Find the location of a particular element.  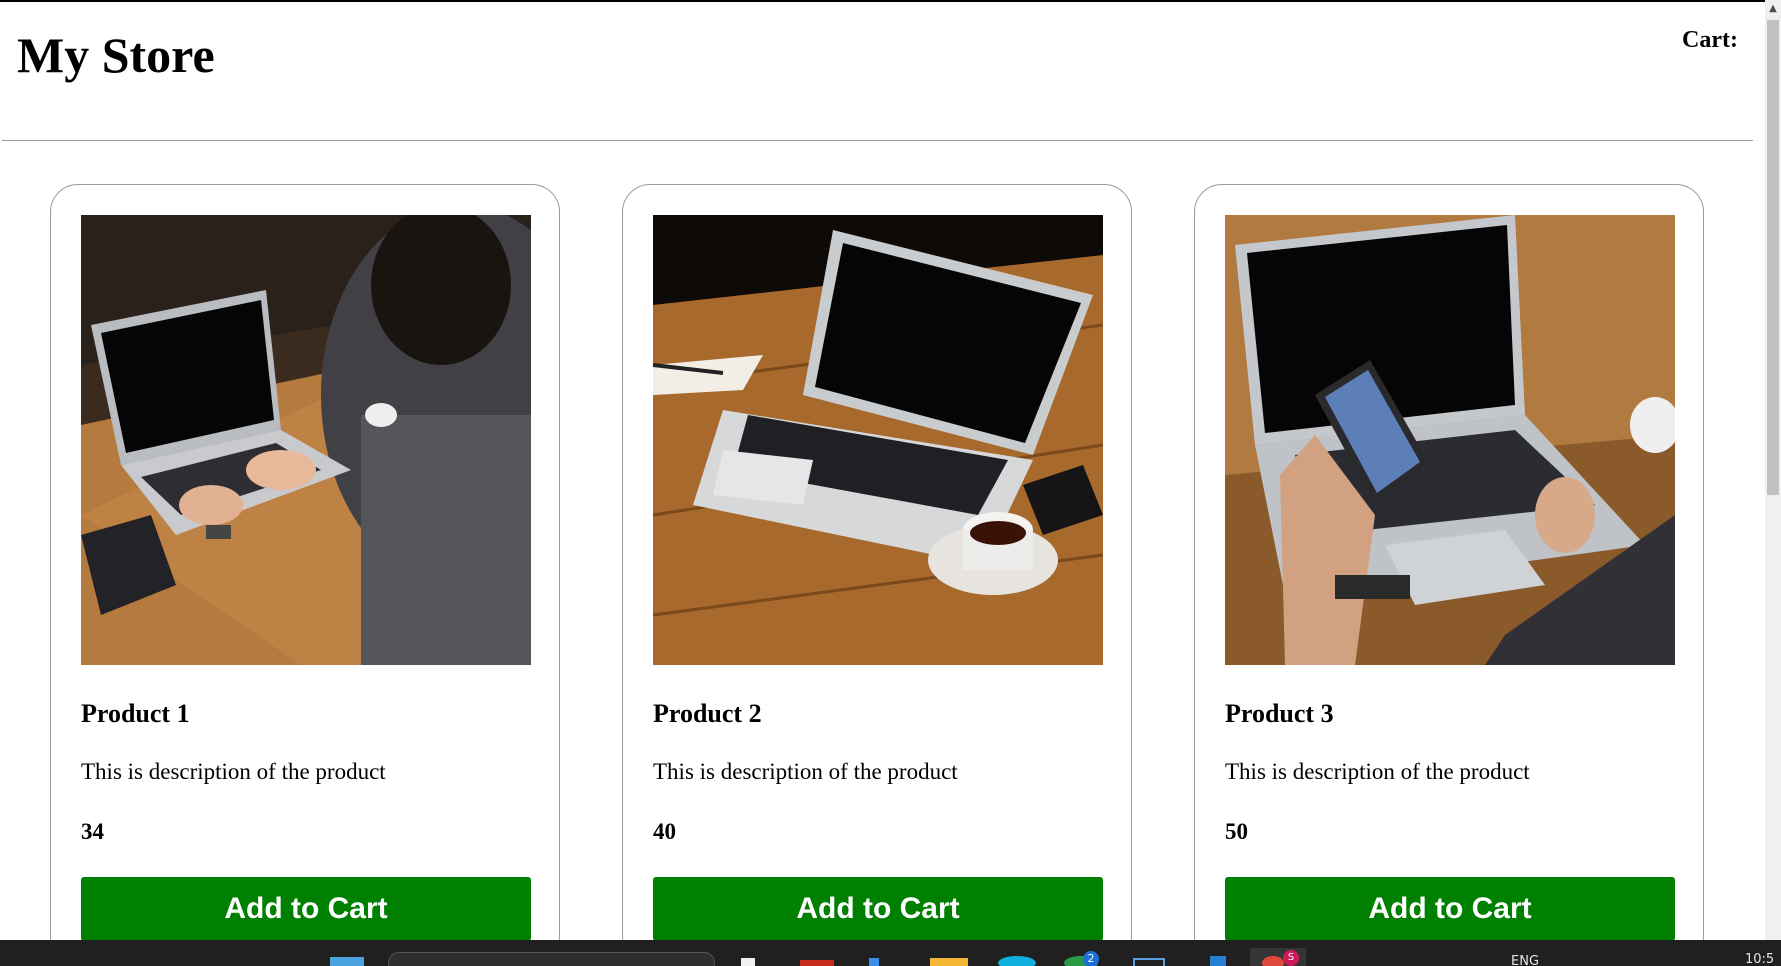

cart-label: Cart: is located at coordinates (1710, 40).